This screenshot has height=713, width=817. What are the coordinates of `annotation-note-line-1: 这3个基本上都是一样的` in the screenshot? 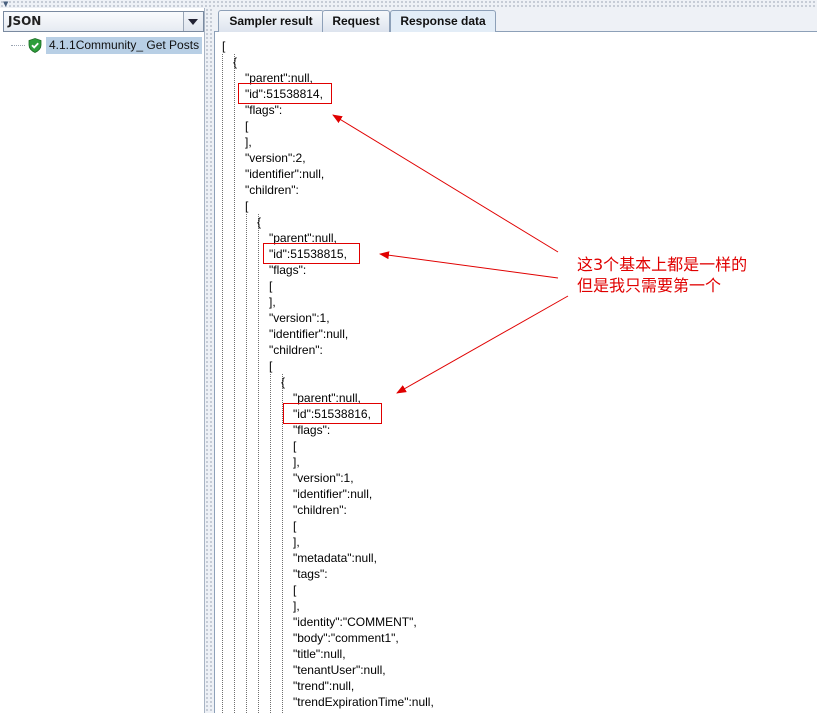 It's located at (662, 264).